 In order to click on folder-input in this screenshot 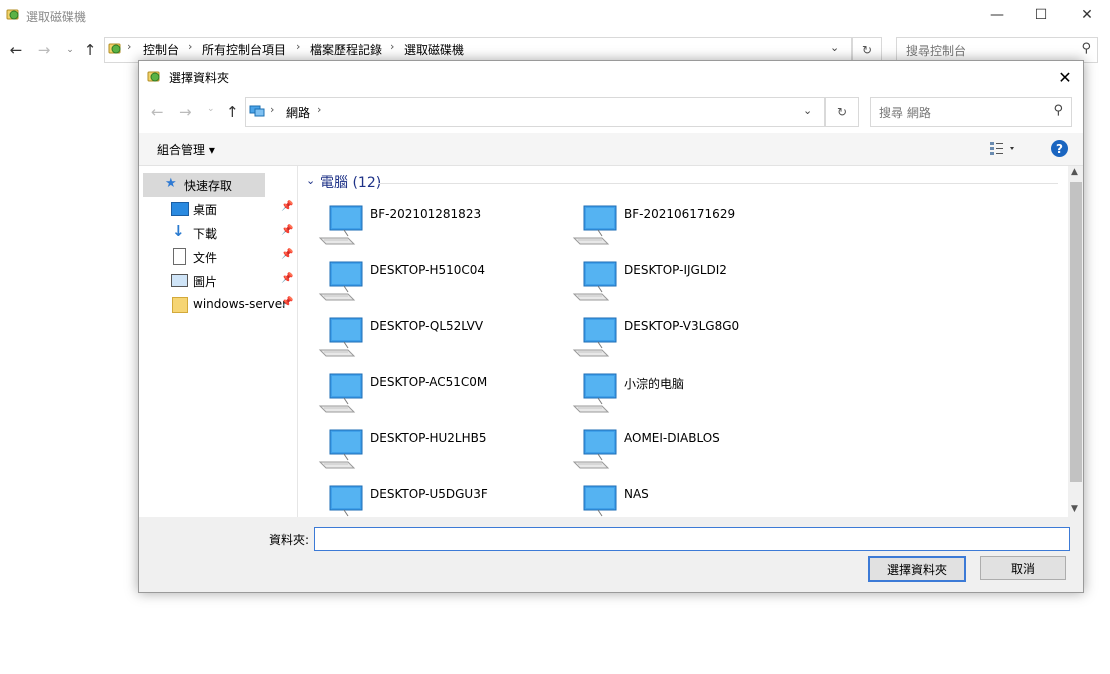, I will do `click(692, 539)`.